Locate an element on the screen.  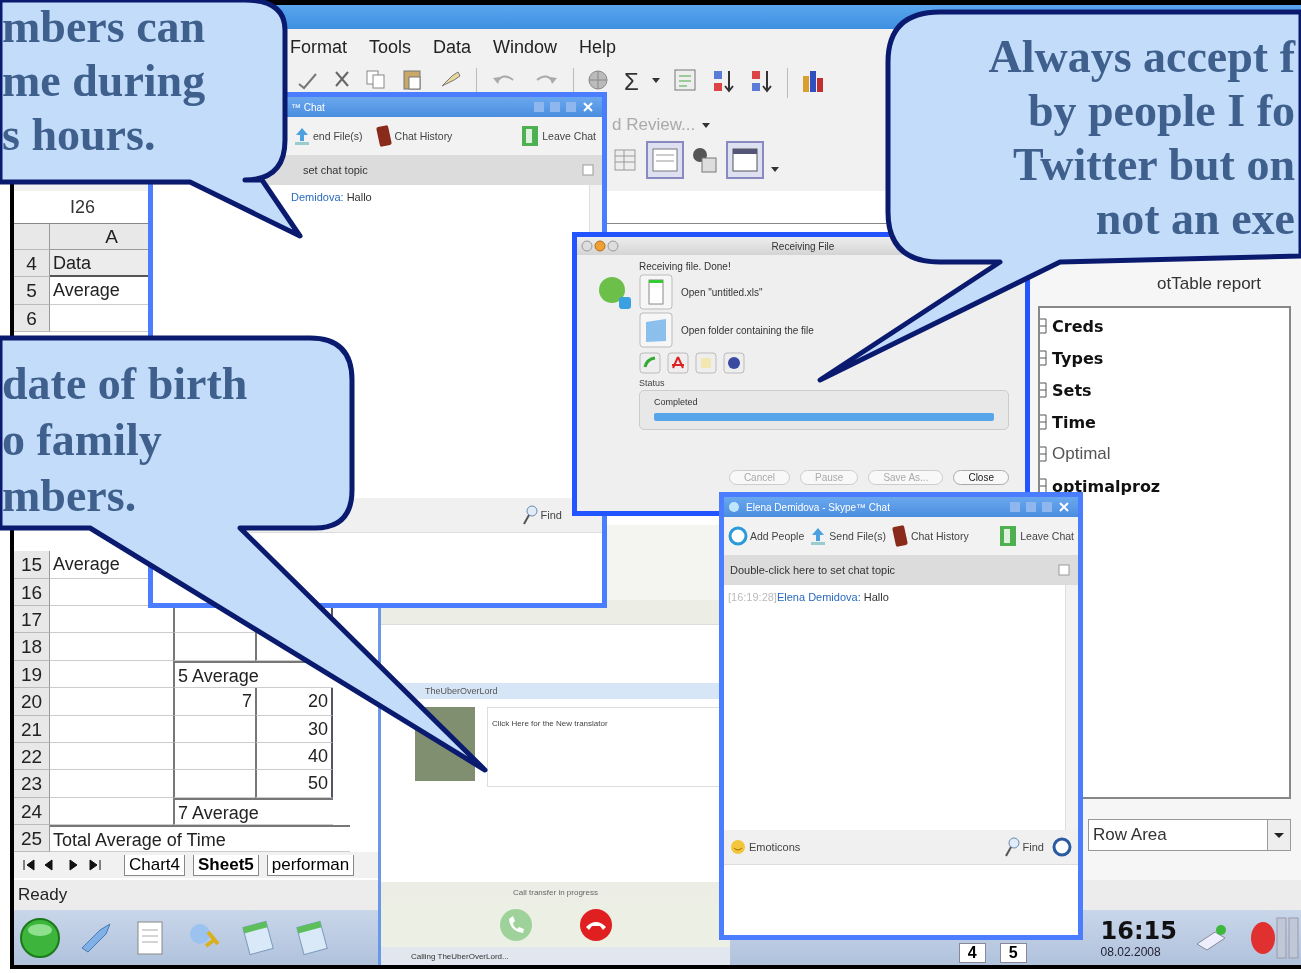
window-title: Elena Demidova - Skype™ Chat is located at coordinates (818, 507).